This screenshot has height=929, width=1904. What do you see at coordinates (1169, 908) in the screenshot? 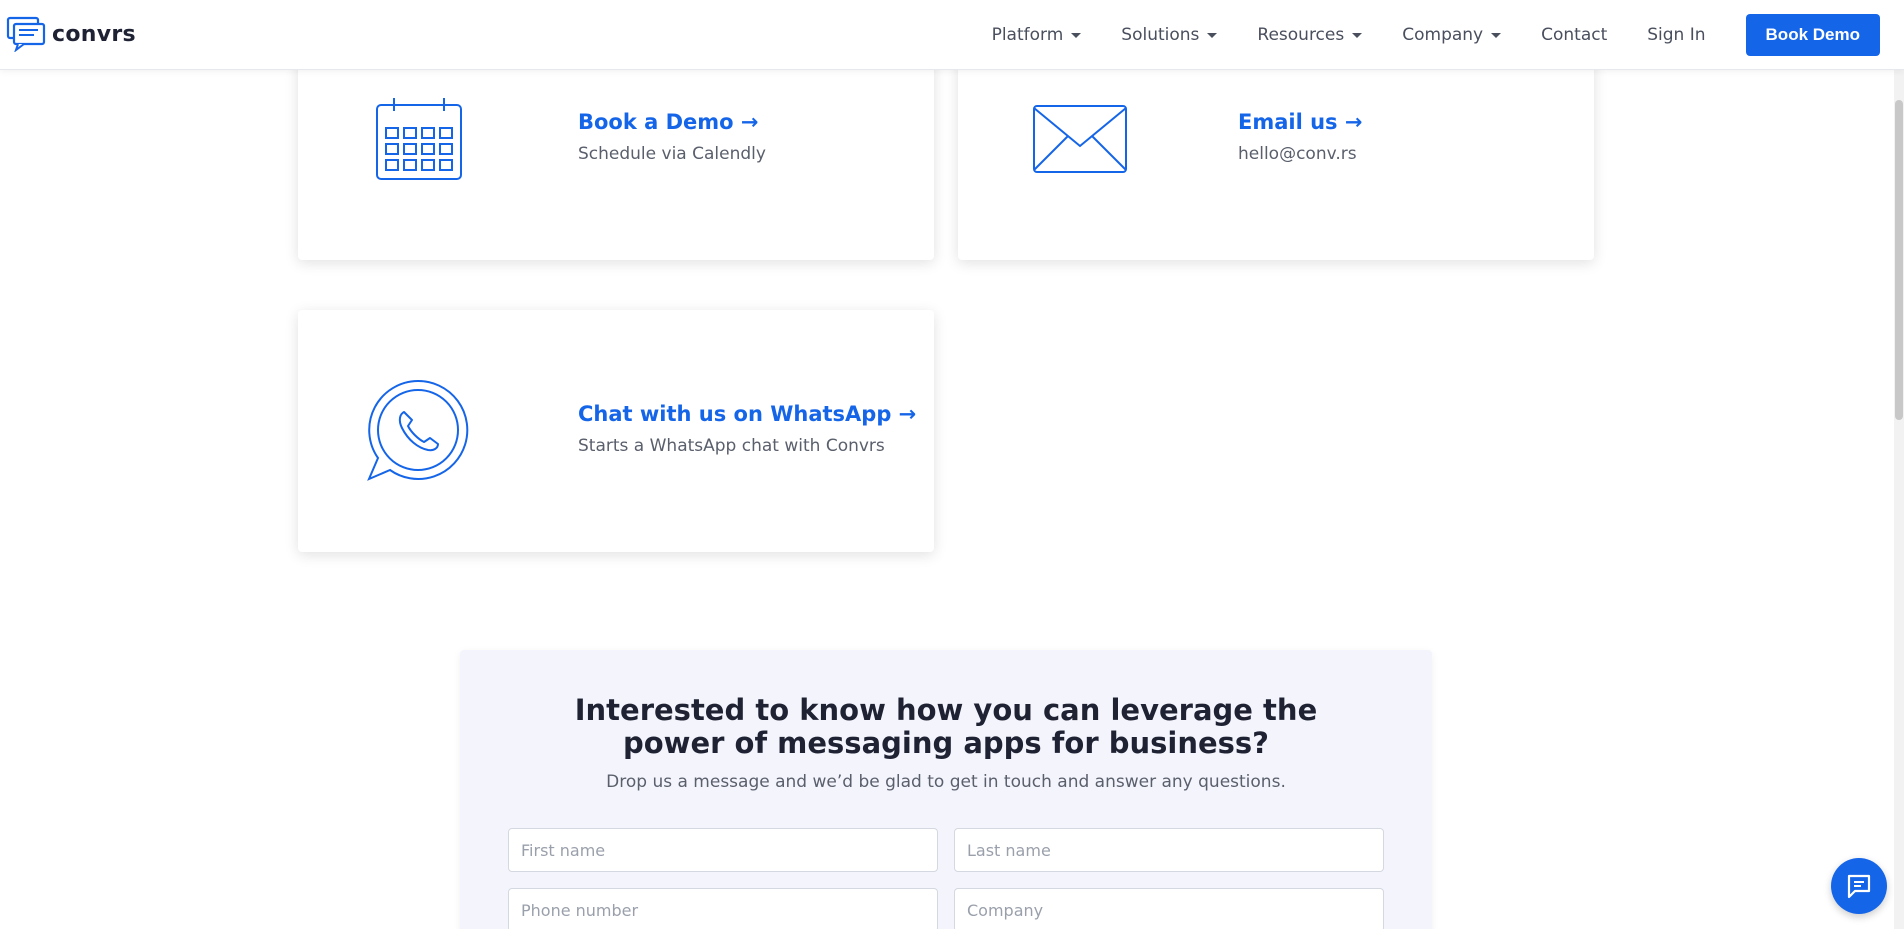
I see `company-input` at bounding box center [1169, 908].